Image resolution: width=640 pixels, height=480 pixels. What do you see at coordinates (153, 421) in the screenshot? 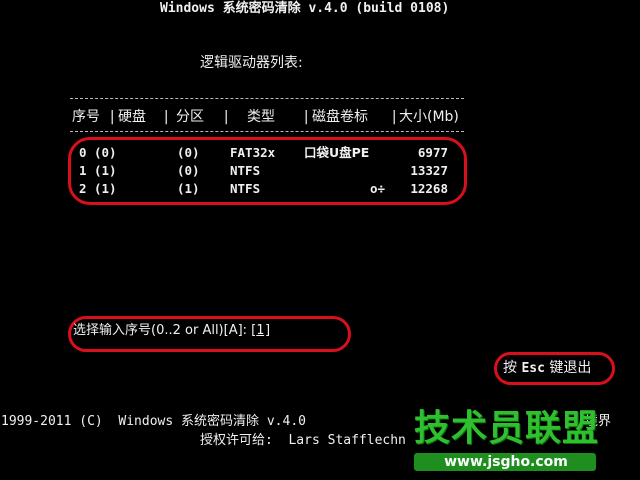
I see `footer-copyright: 1999-2011 (C) Windows 系统密码清除 v.4.0` at bounding box center [153, 421].